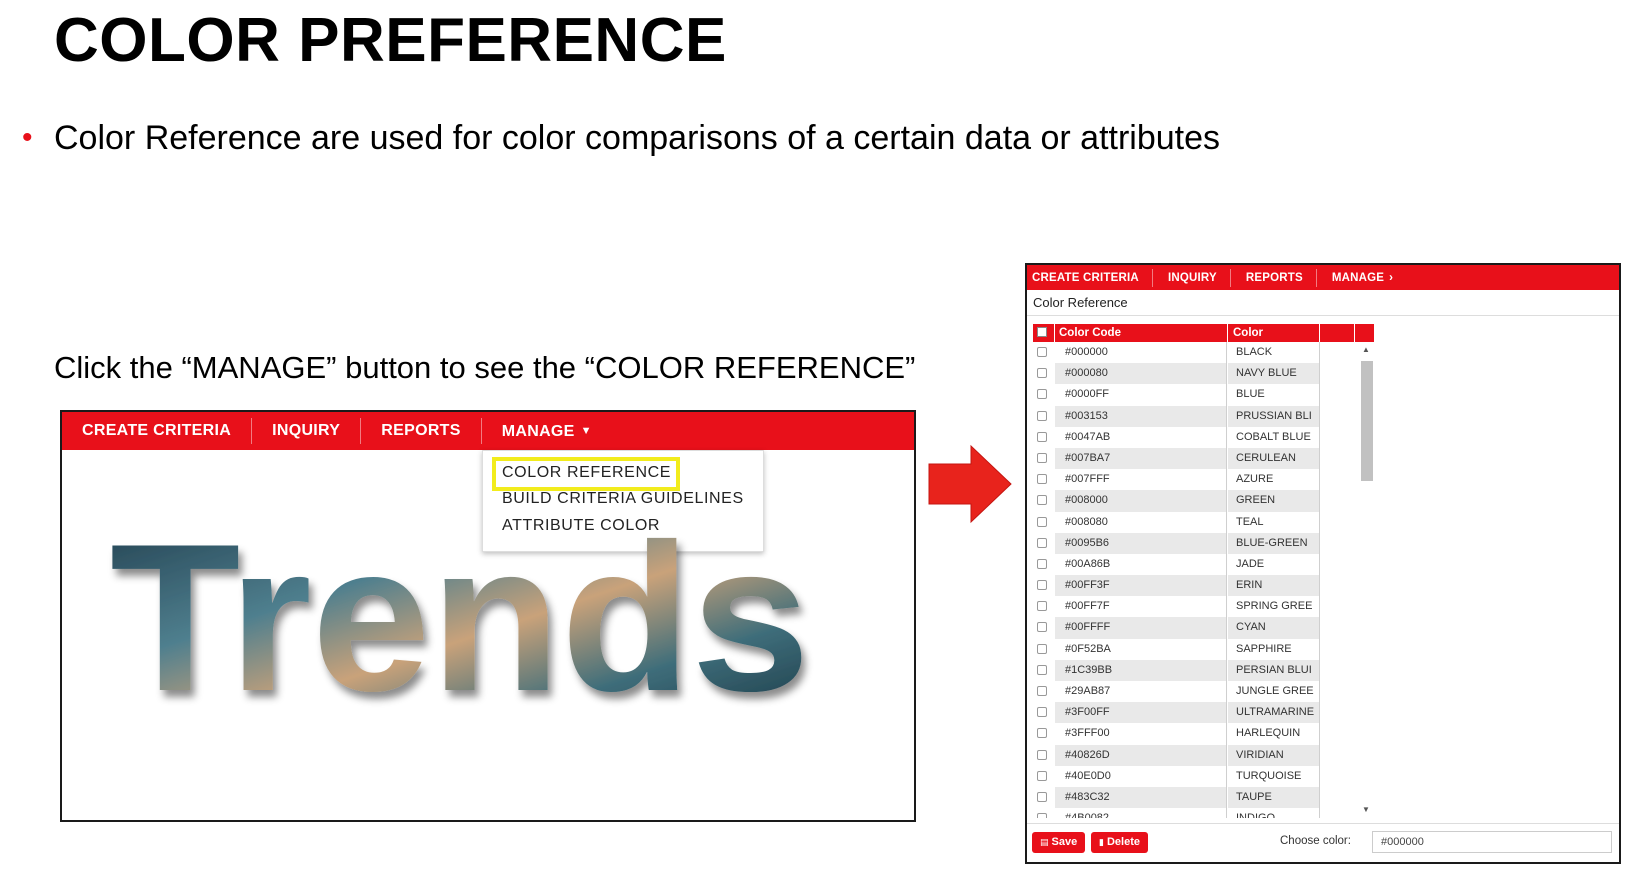  I want to click on table-row: #000080 NAVY BLUE, so click(1203, 374).